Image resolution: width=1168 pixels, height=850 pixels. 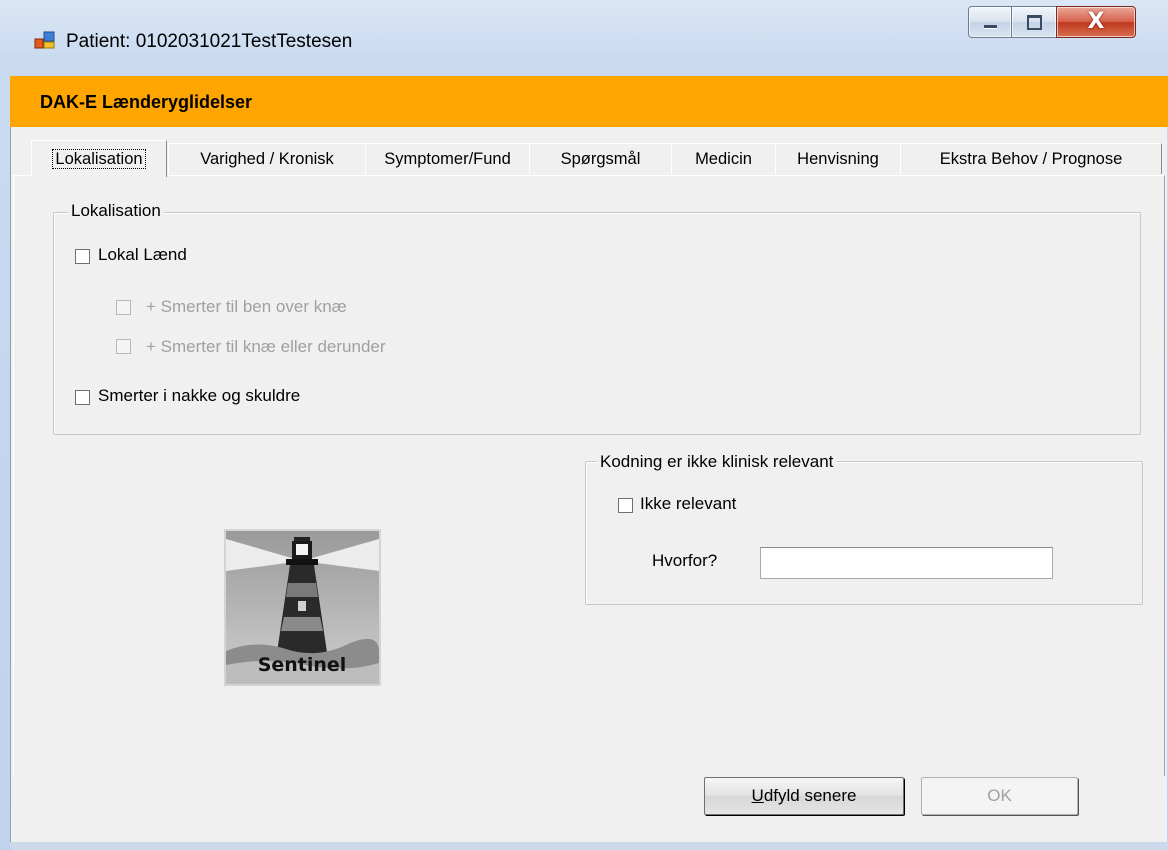 What do you see at coordinates (146, 102) in the screenshot?
I see `header-title: DAK-E Lænderyglidelser` at bounding box center [146, 102].